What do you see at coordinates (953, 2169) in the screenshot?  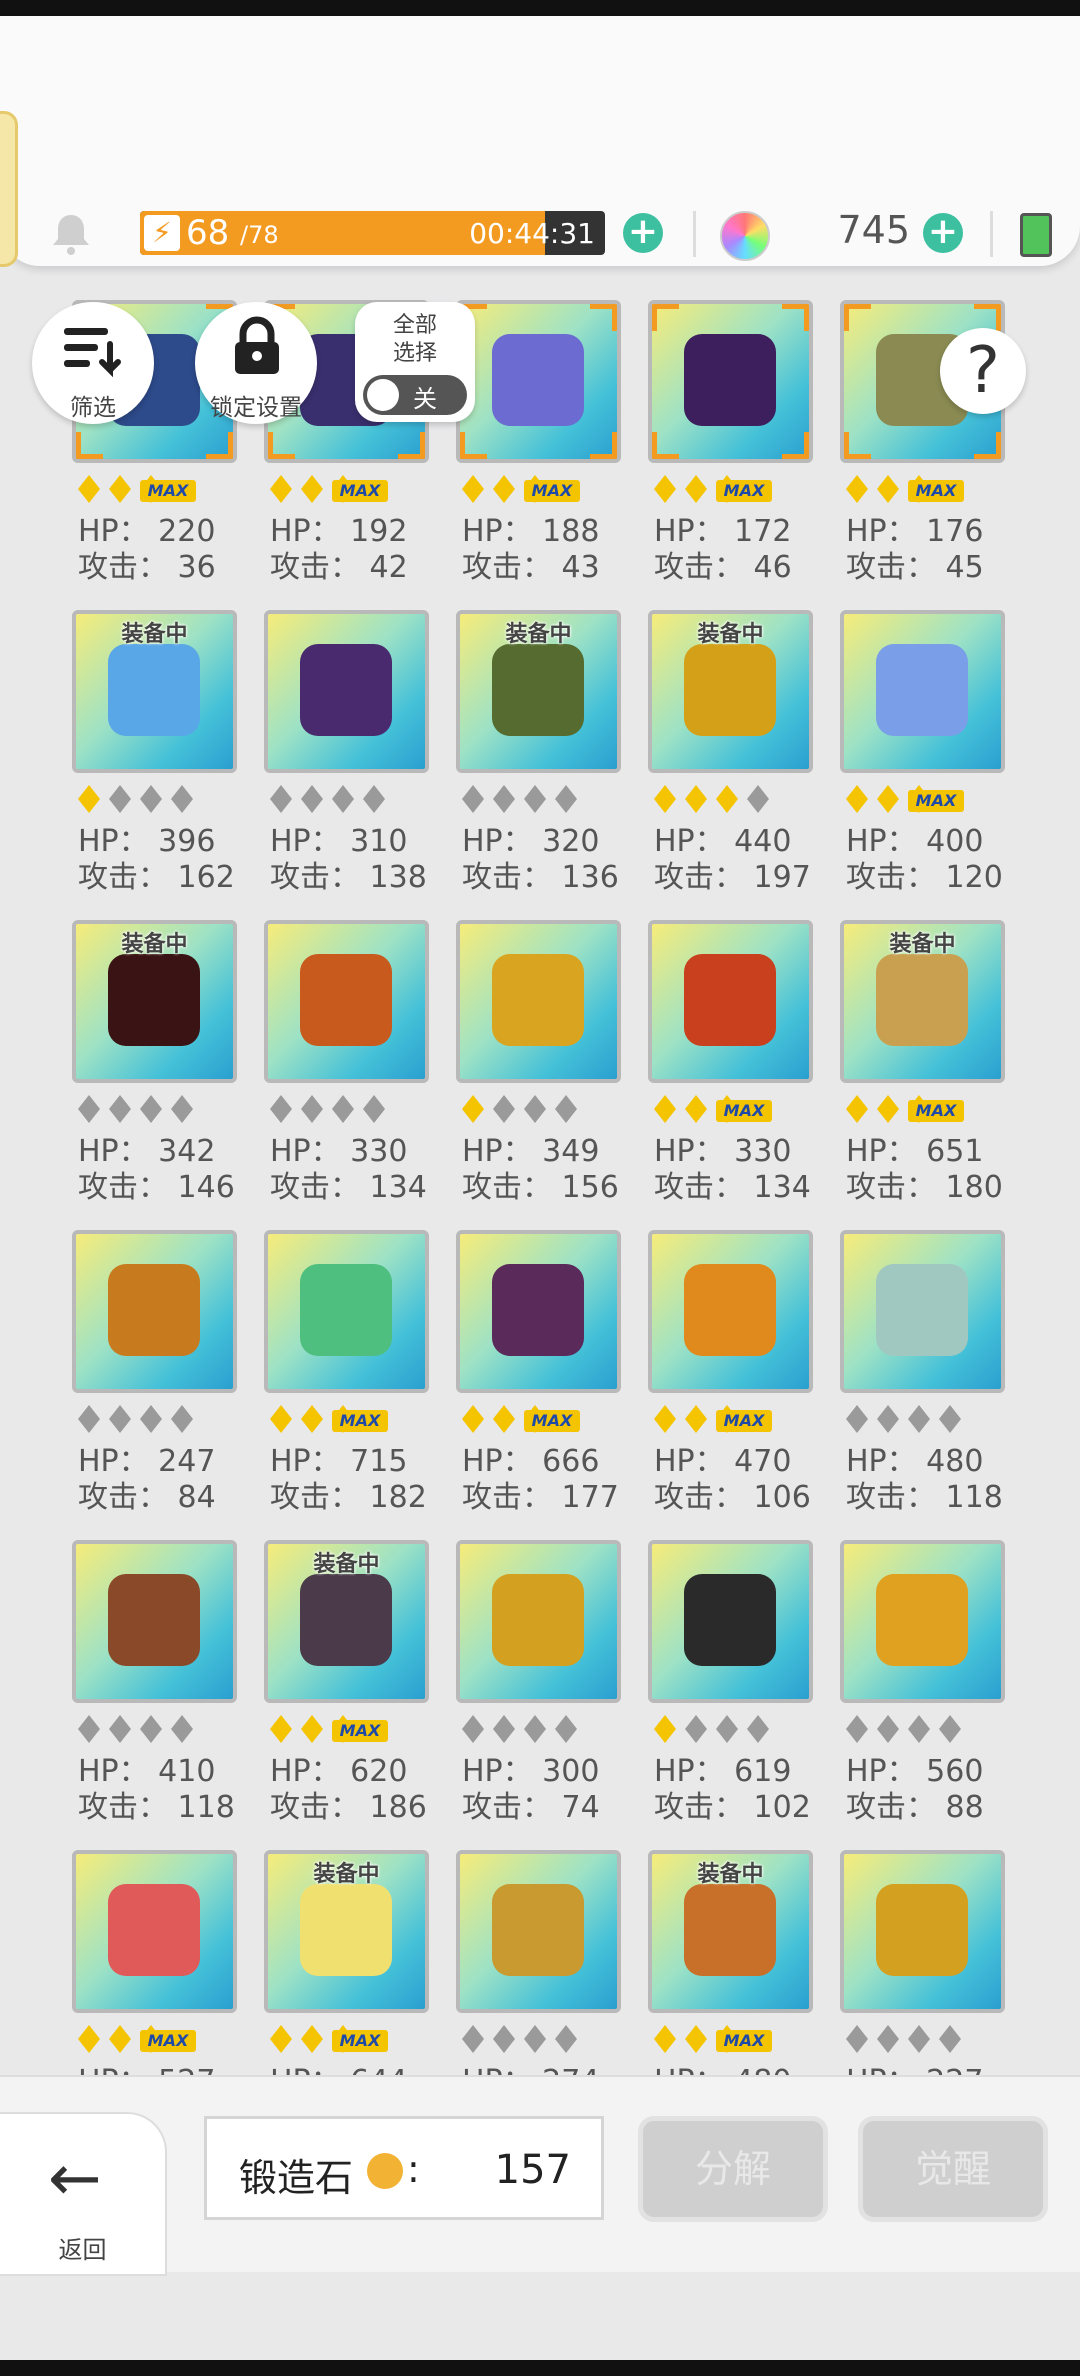 I see `awaken-button: 觉醒` at bounding box center [953, 2169].